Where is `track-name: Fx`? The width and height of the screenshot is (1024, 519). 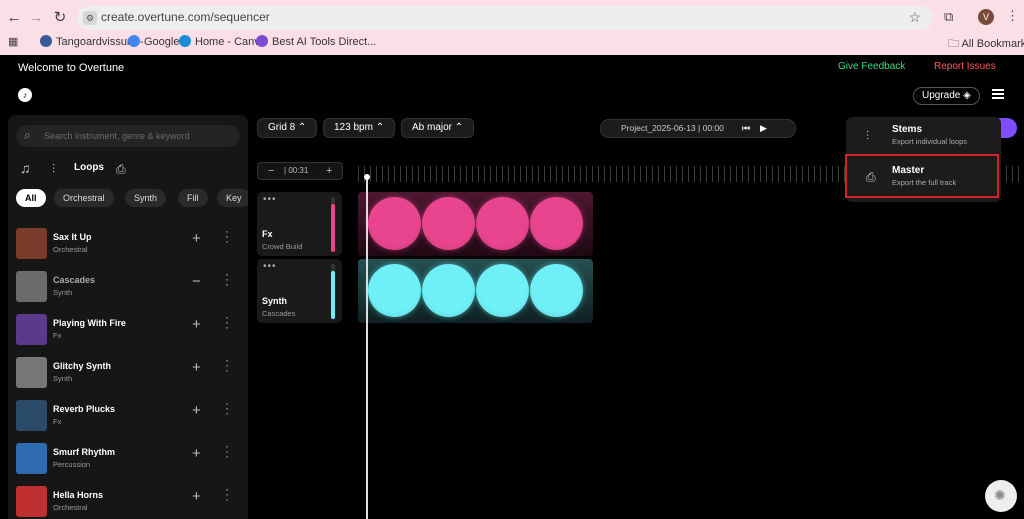
track-name: Fx is located at coordinates (267, 234).